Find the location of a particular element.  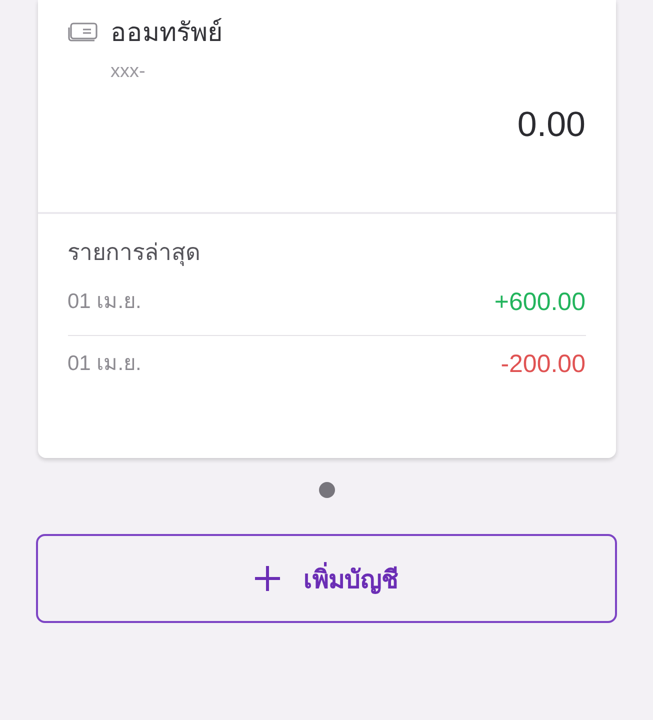

transaction-amount: -200.00 is located at coordinates (543, 364).